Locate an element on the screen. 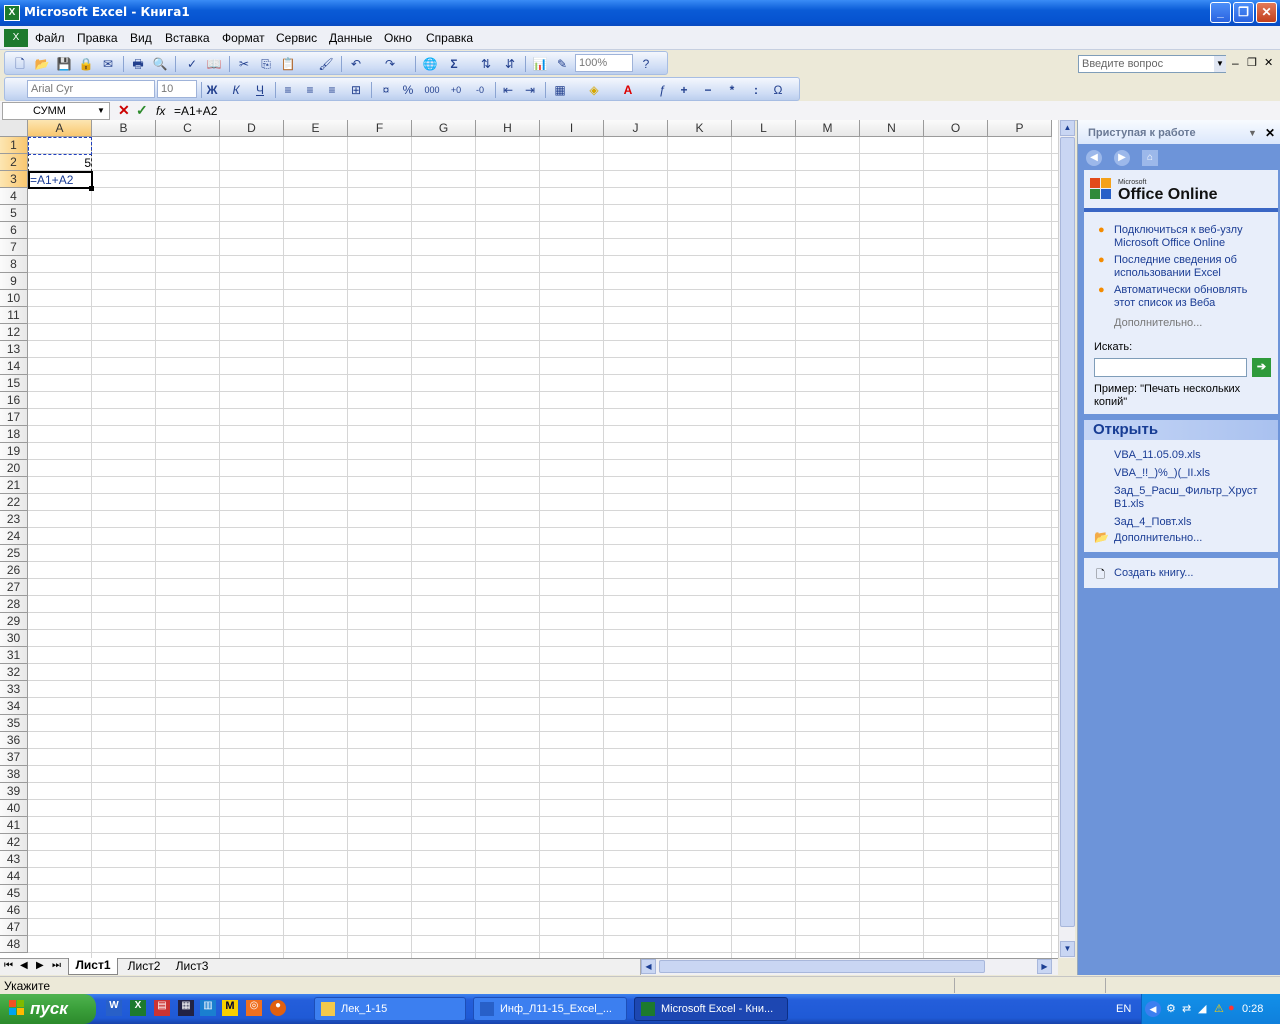 This screenshot has width=1280, height=1024. forward-icon: ▶ is located at coordinates (1122, 158).